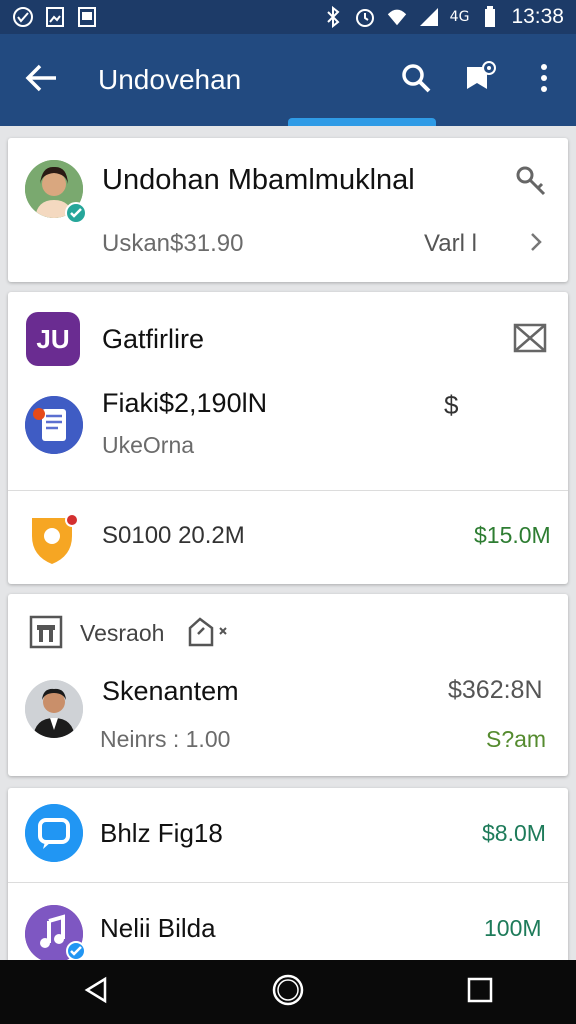 Image resolution: width=576 pixels, height=1024 pixels. Describe the element at coordinates (158, 928) in the screenshot. I see `item-title: Nelii Bilda` at that location.